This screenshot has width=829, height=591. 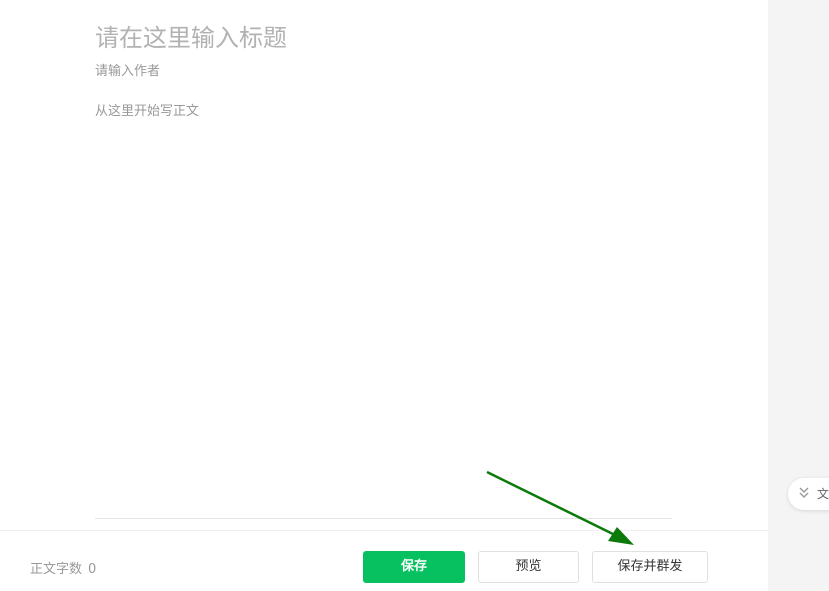 What do you see at coordinates (823, 494) in the screenshot?
I see `side-panel-tab-label: 文` at bounding box center [823, 494].